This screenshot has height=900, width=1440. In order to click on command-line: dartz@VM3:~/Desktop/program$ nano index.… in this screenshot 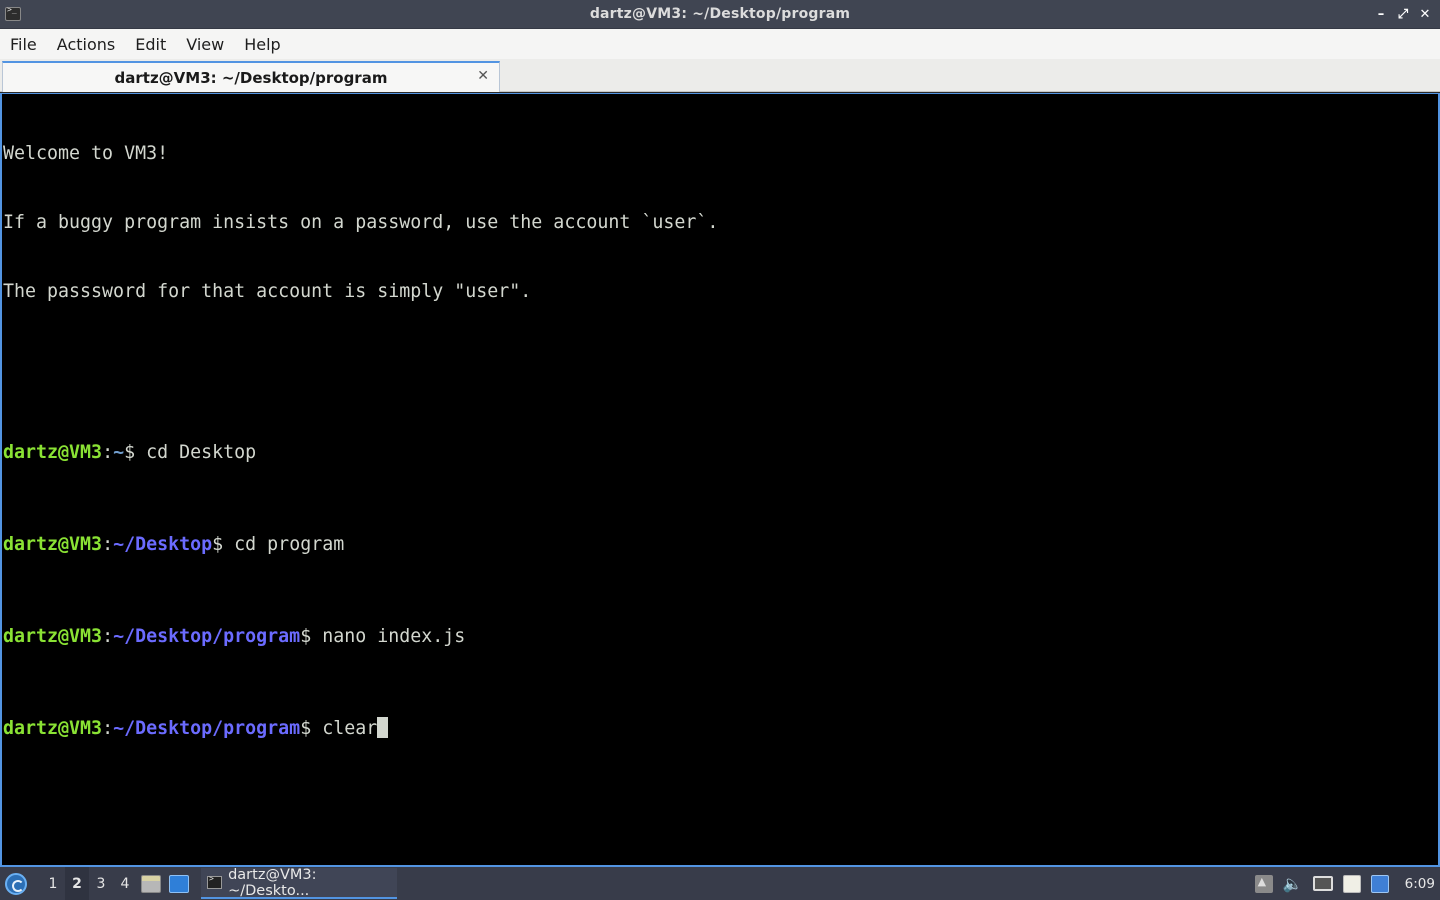, I will do `click(720, 636)`.